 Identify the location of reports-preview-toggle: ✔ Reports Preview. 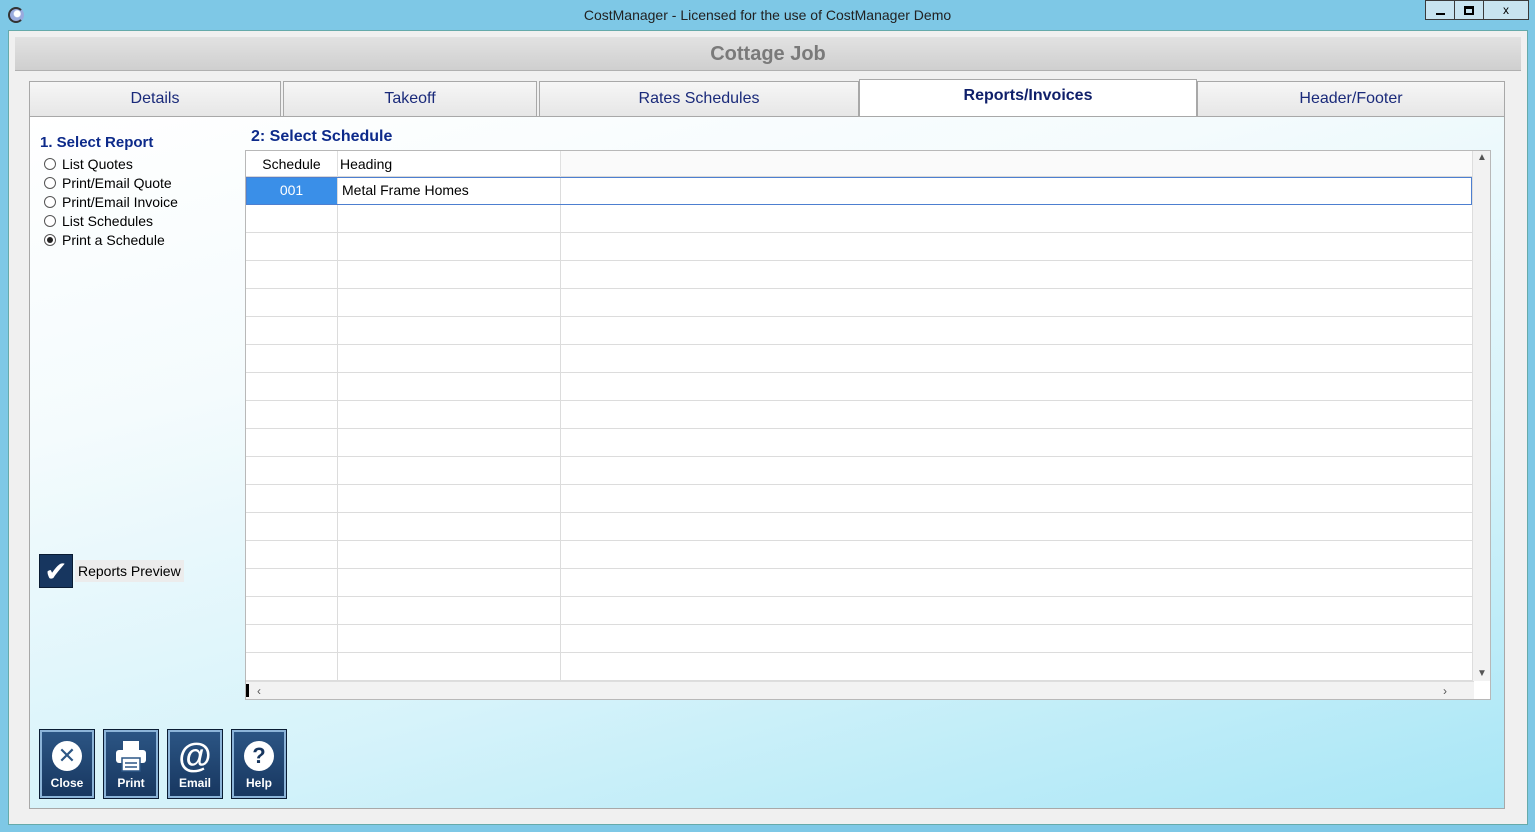
(111, 571).